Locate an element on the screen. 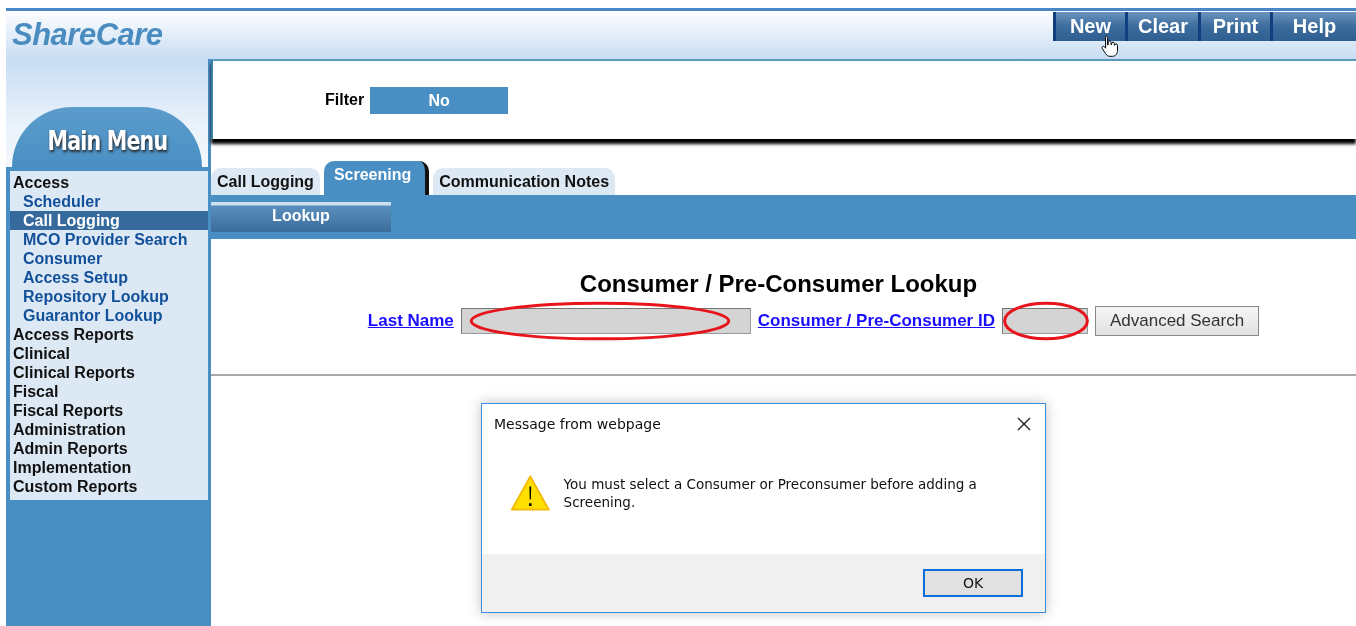 The width and height of the screenshot is (1356, 626). menu-item: Access Reports is located at coordinates (109, 334).